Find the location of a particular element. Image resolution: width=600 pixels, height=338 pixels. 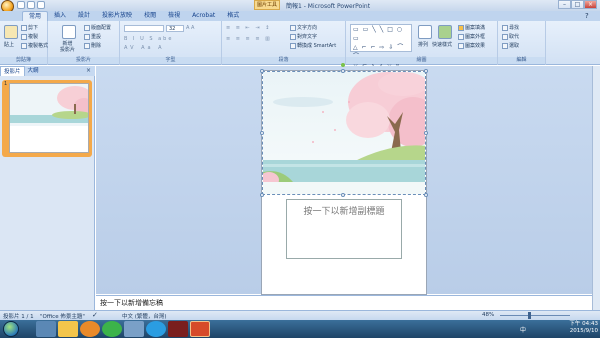

layout-button: 版面配置 is located at coordinates (97, 27).